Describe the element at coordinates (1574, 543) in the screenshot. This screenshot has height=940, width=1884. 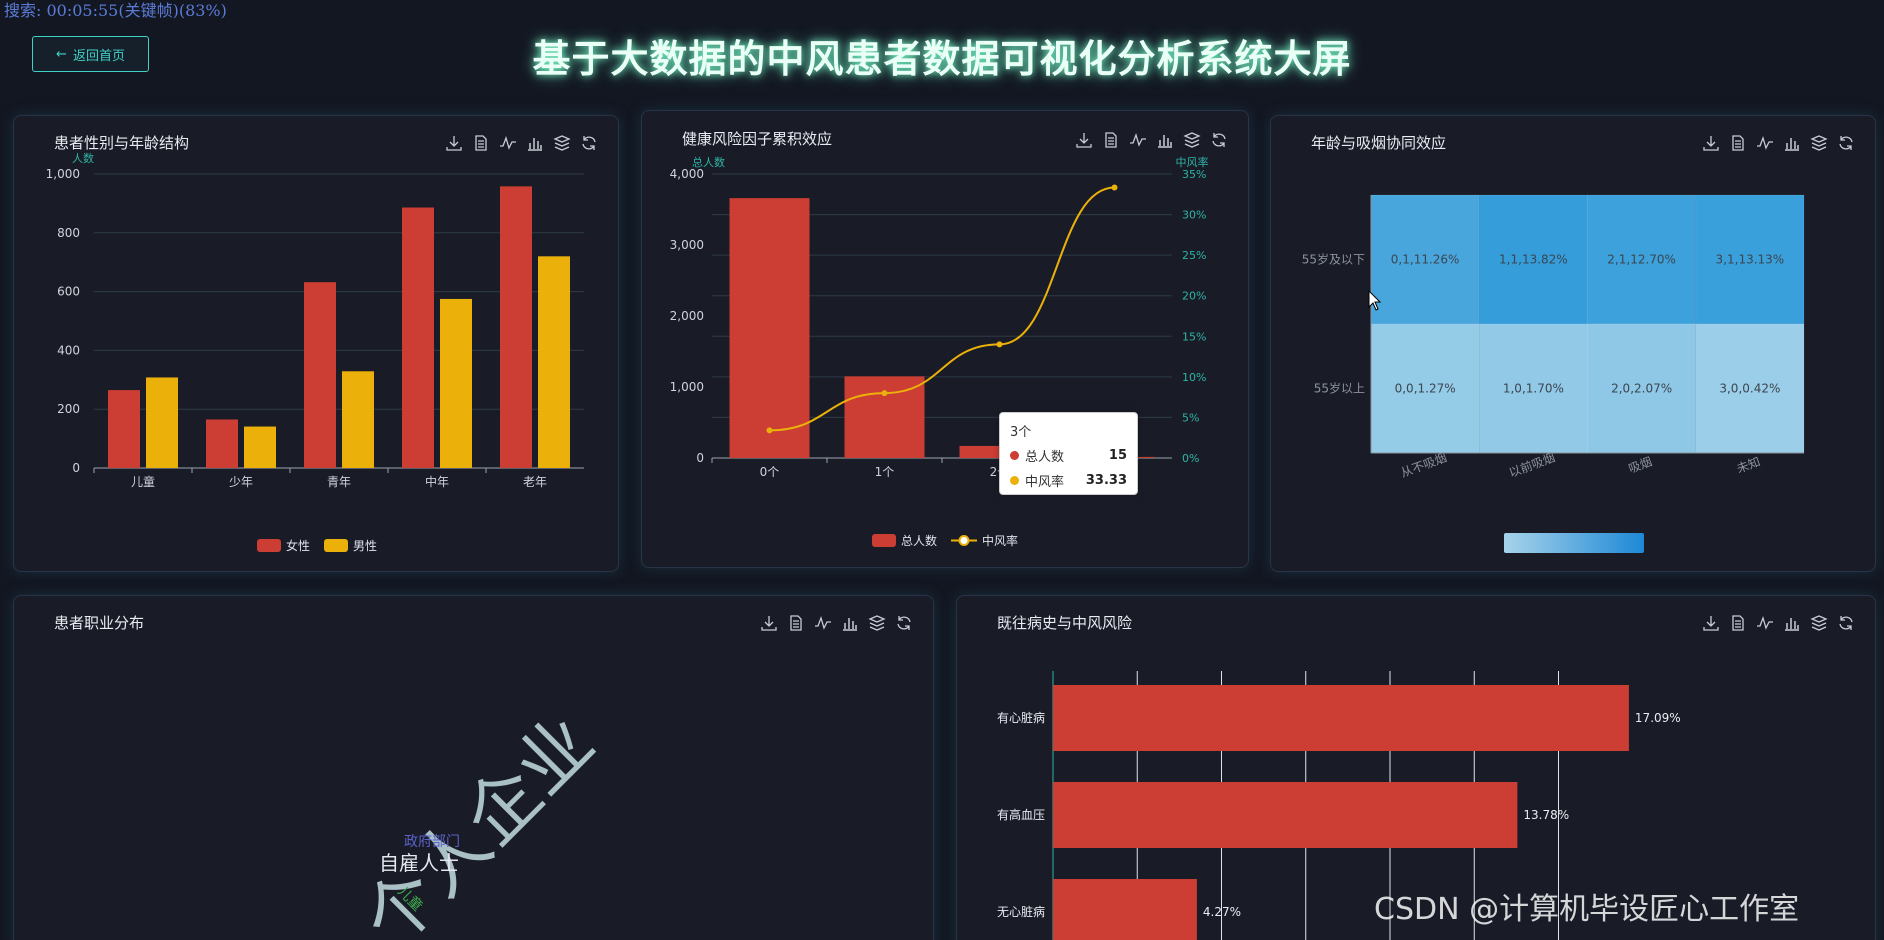
I see `visual-map-bar` at that location.